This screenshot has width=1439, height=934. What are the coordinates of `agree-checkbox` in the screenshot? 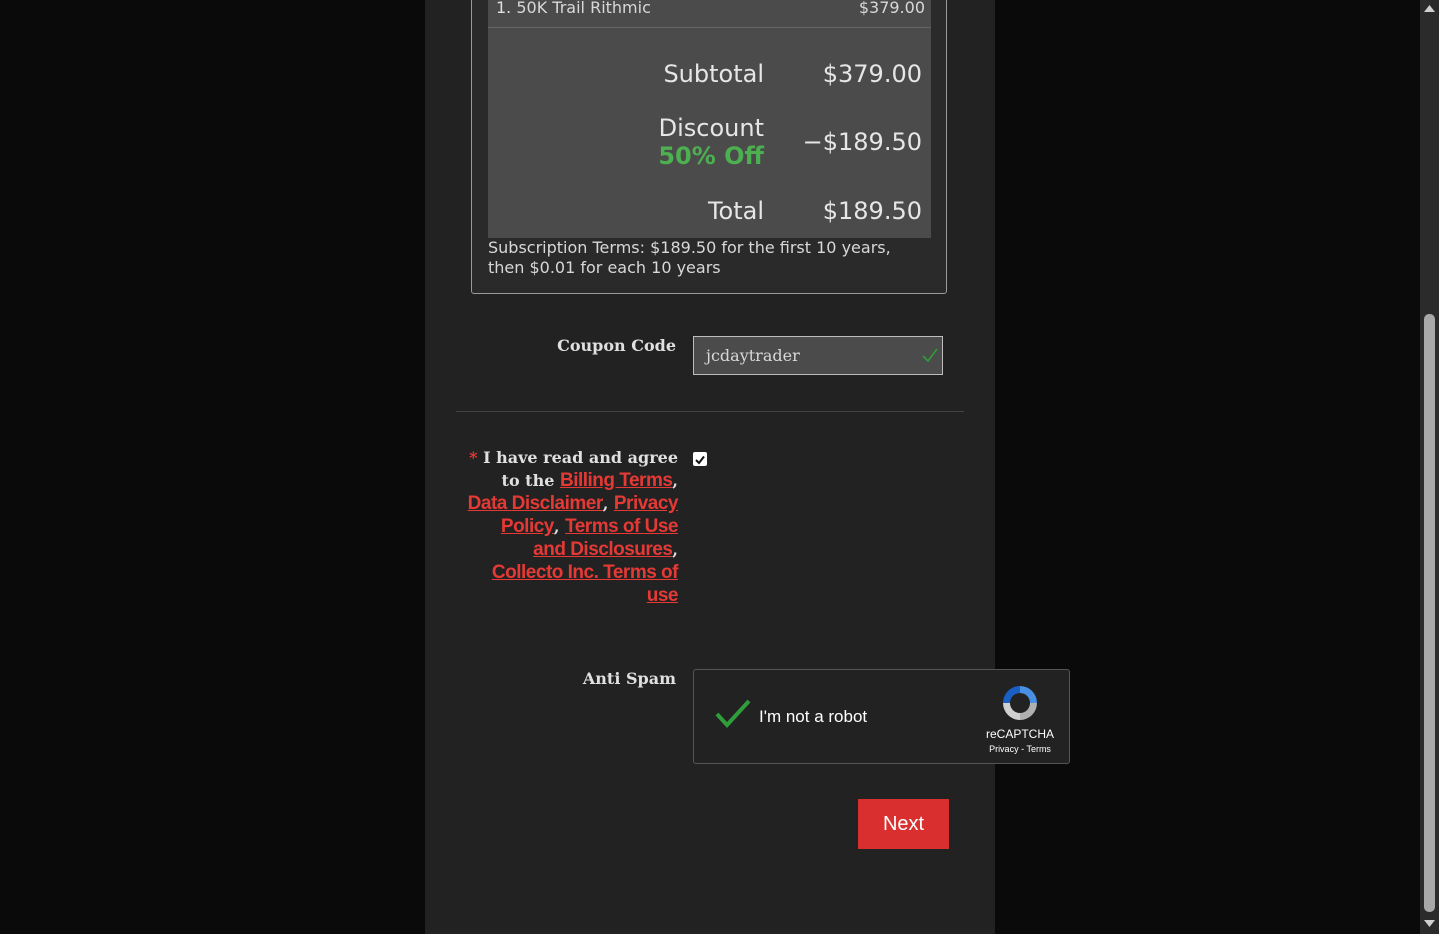 It's located at (700, 459).